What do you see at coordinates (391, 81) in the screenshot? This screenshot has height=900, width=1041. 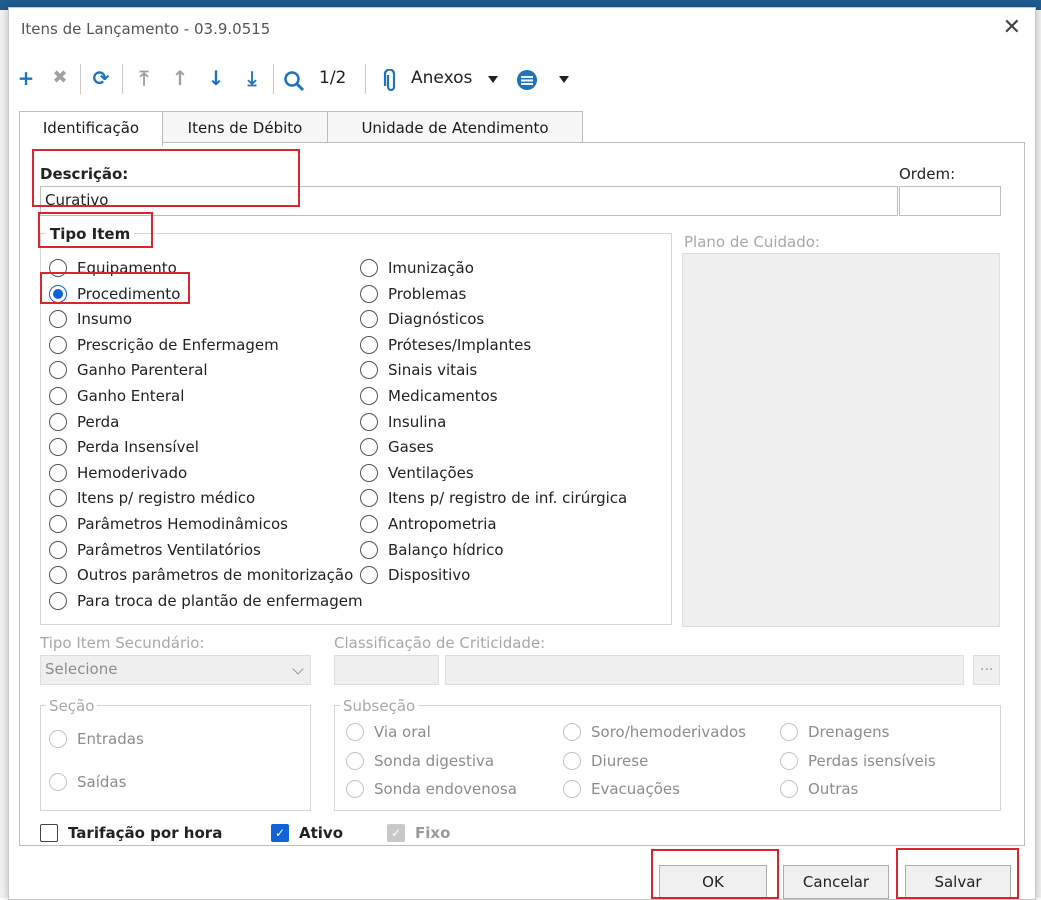 I see `paperclip-icon` at bounding box center [391, 81].